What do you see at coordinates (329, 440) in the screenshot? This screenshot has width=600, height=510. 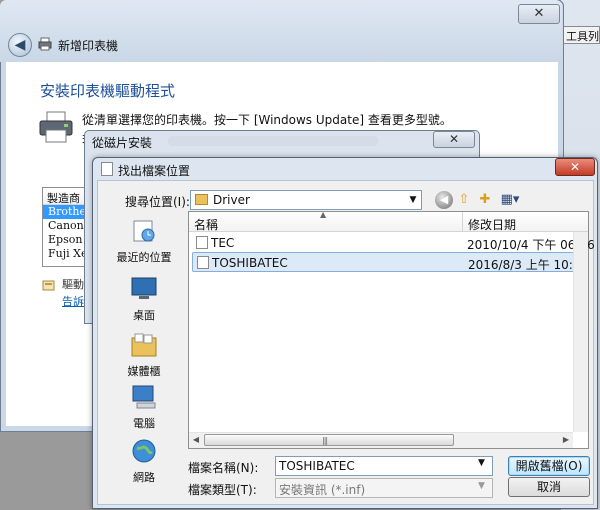 I see `horizontal-scroll-thumb` at bounding box center [329, 440].